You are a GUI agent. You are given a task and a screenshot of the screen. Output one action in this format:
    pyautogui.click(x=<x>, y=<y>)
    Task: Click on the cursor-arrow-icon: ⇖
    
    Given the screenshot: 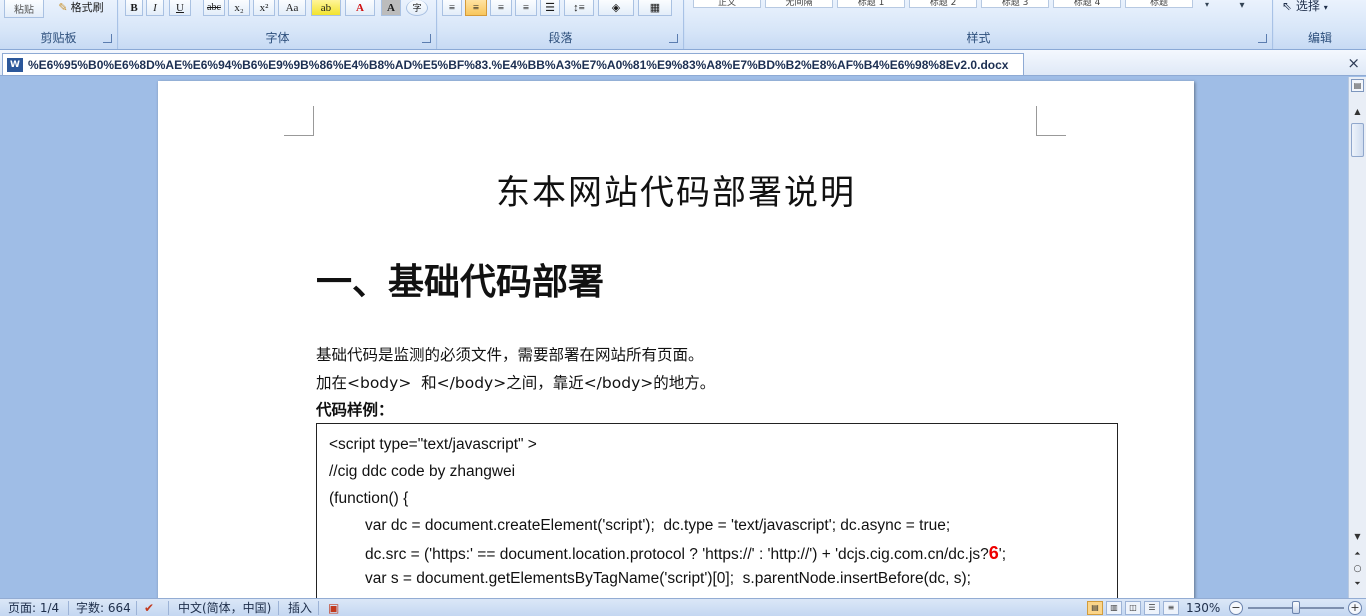 What is the action you would take?
    pyautogui.click(x=1287, y=6)
    